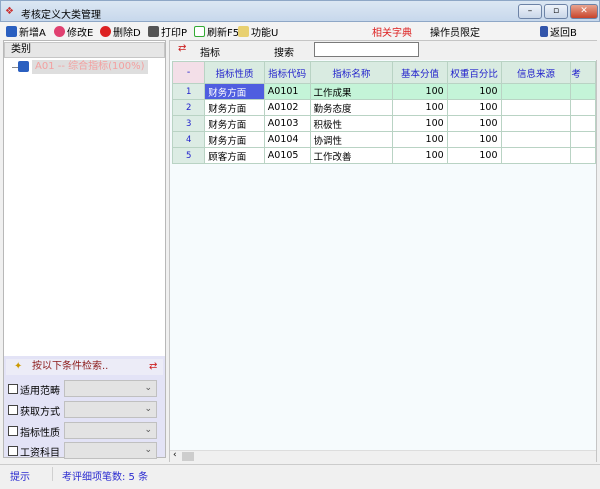 The height and width of the screenshot is (489, 600). I want to click on dictionary-label: 相关字典, so click(392, 33).